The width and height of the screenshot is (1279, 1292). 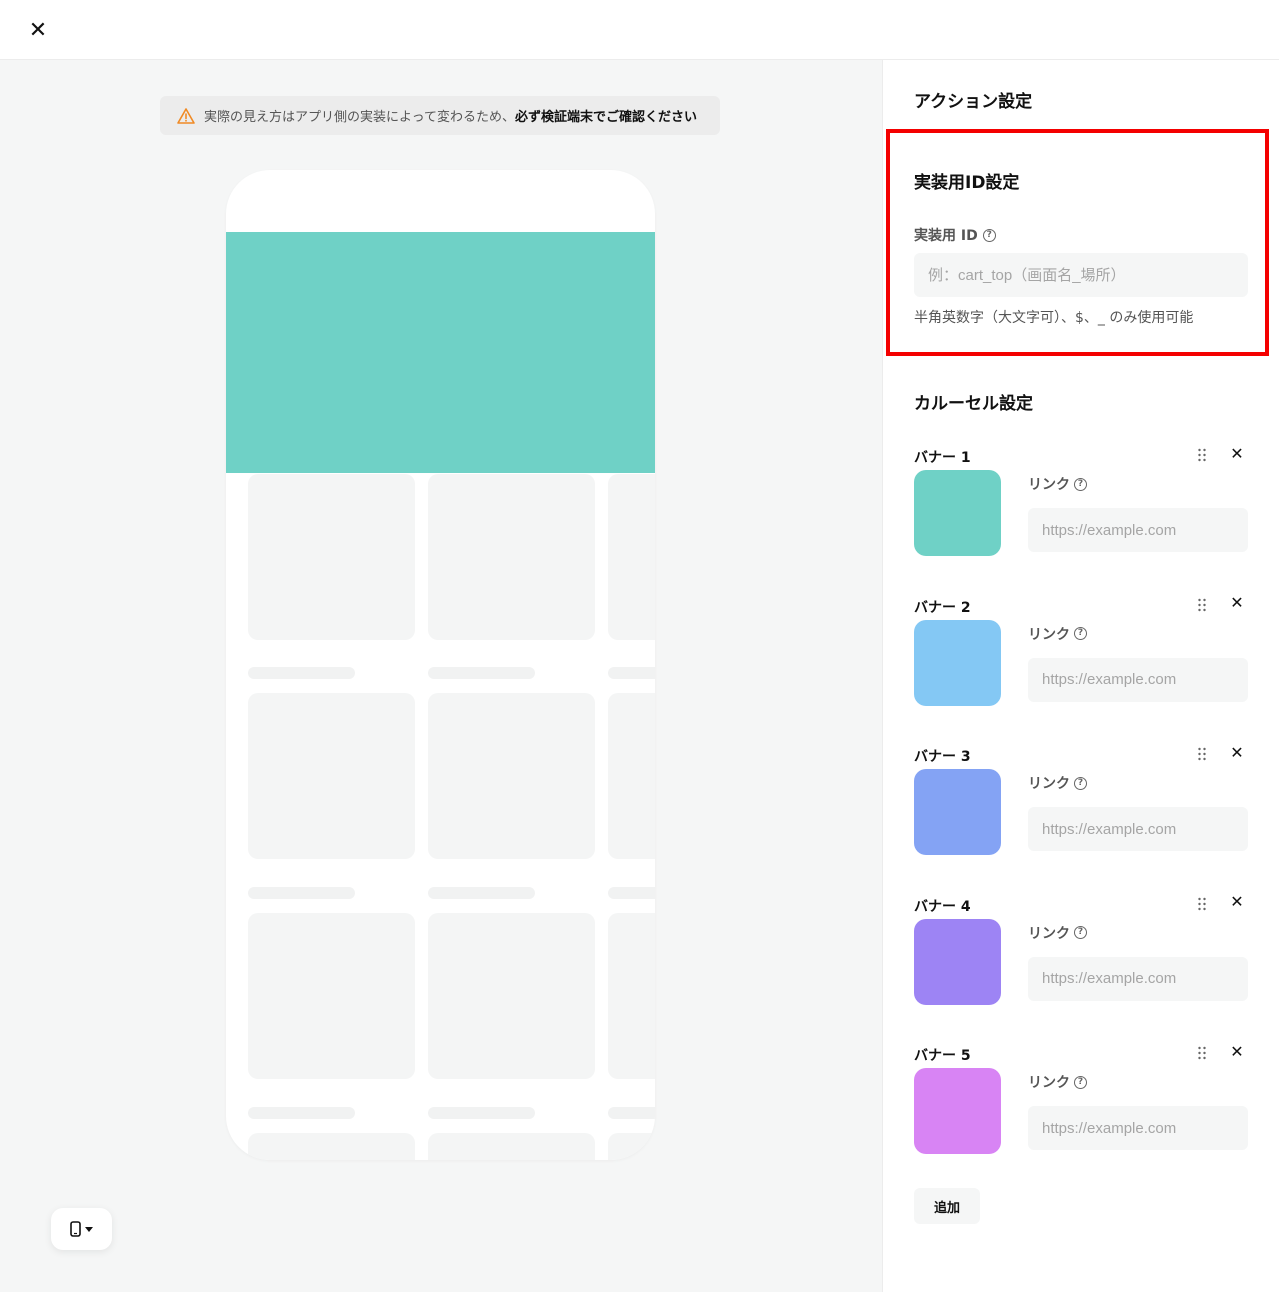 I want to click on banner-label: バナー 1, so click(x=942, y=458).